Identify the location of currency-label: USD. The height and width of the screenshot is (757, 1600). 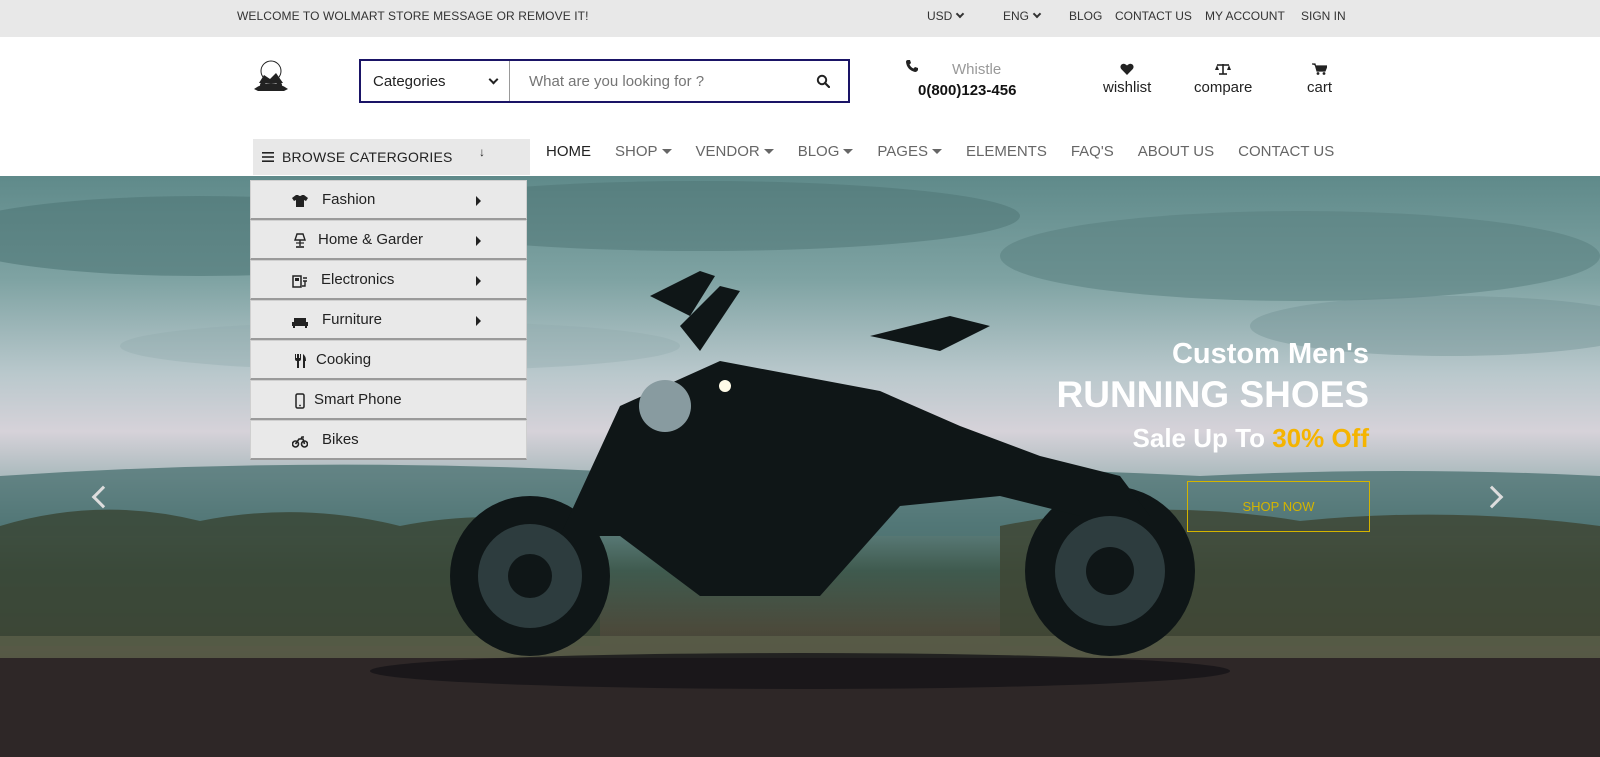
(940, 16).